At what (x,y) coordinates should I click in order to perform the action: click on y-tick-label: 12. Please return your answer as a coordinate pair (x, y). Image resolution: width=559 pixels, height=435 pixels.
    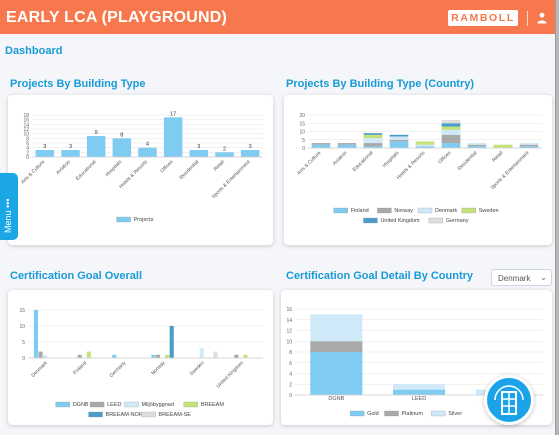
    Looking at the image, I should click on (289, 332).